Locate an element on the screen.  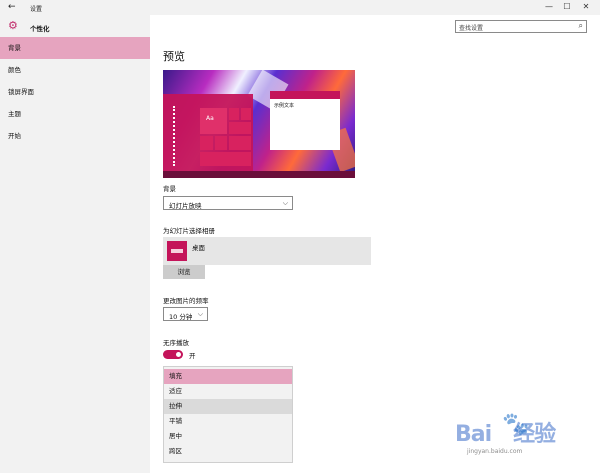
preview-taskbar is located at coordinates (259, 174).